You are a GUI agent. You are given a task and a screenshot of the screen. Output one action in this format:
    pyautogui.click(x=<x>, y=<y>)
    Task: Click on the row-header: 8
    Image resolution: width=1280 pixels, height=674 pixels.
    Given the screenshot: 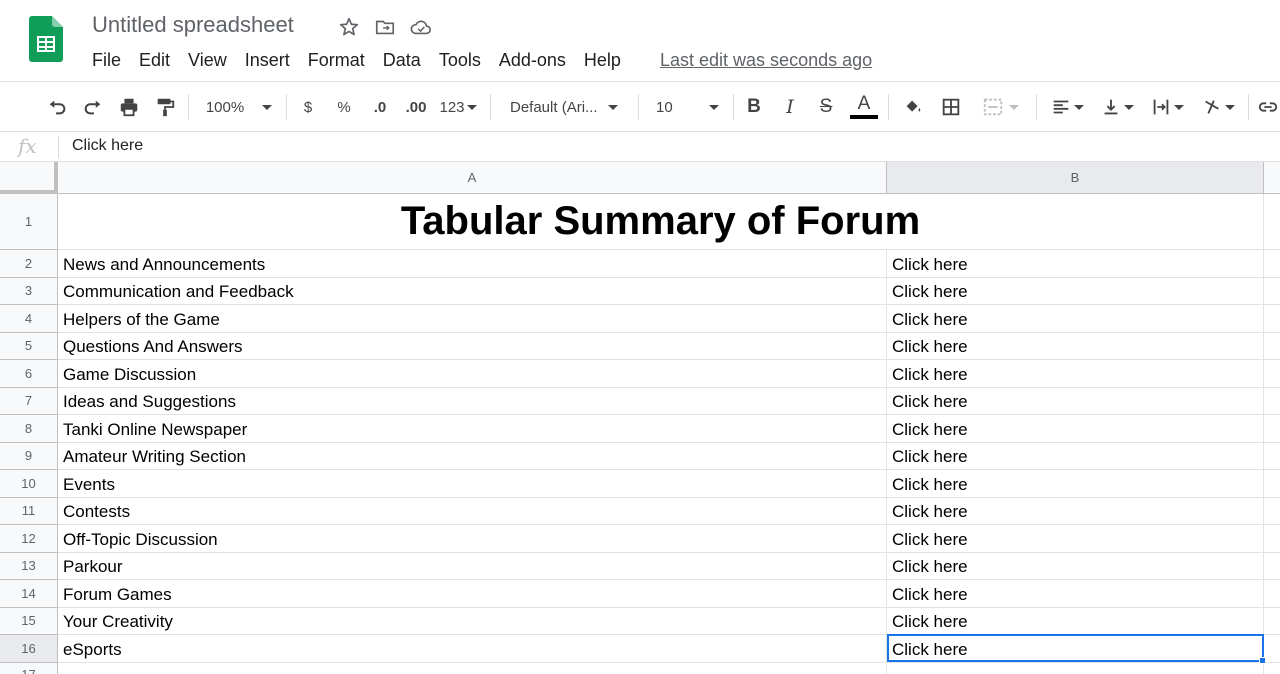 What is the action you would take?
    pyautogui.click(x=29, y=429)
    